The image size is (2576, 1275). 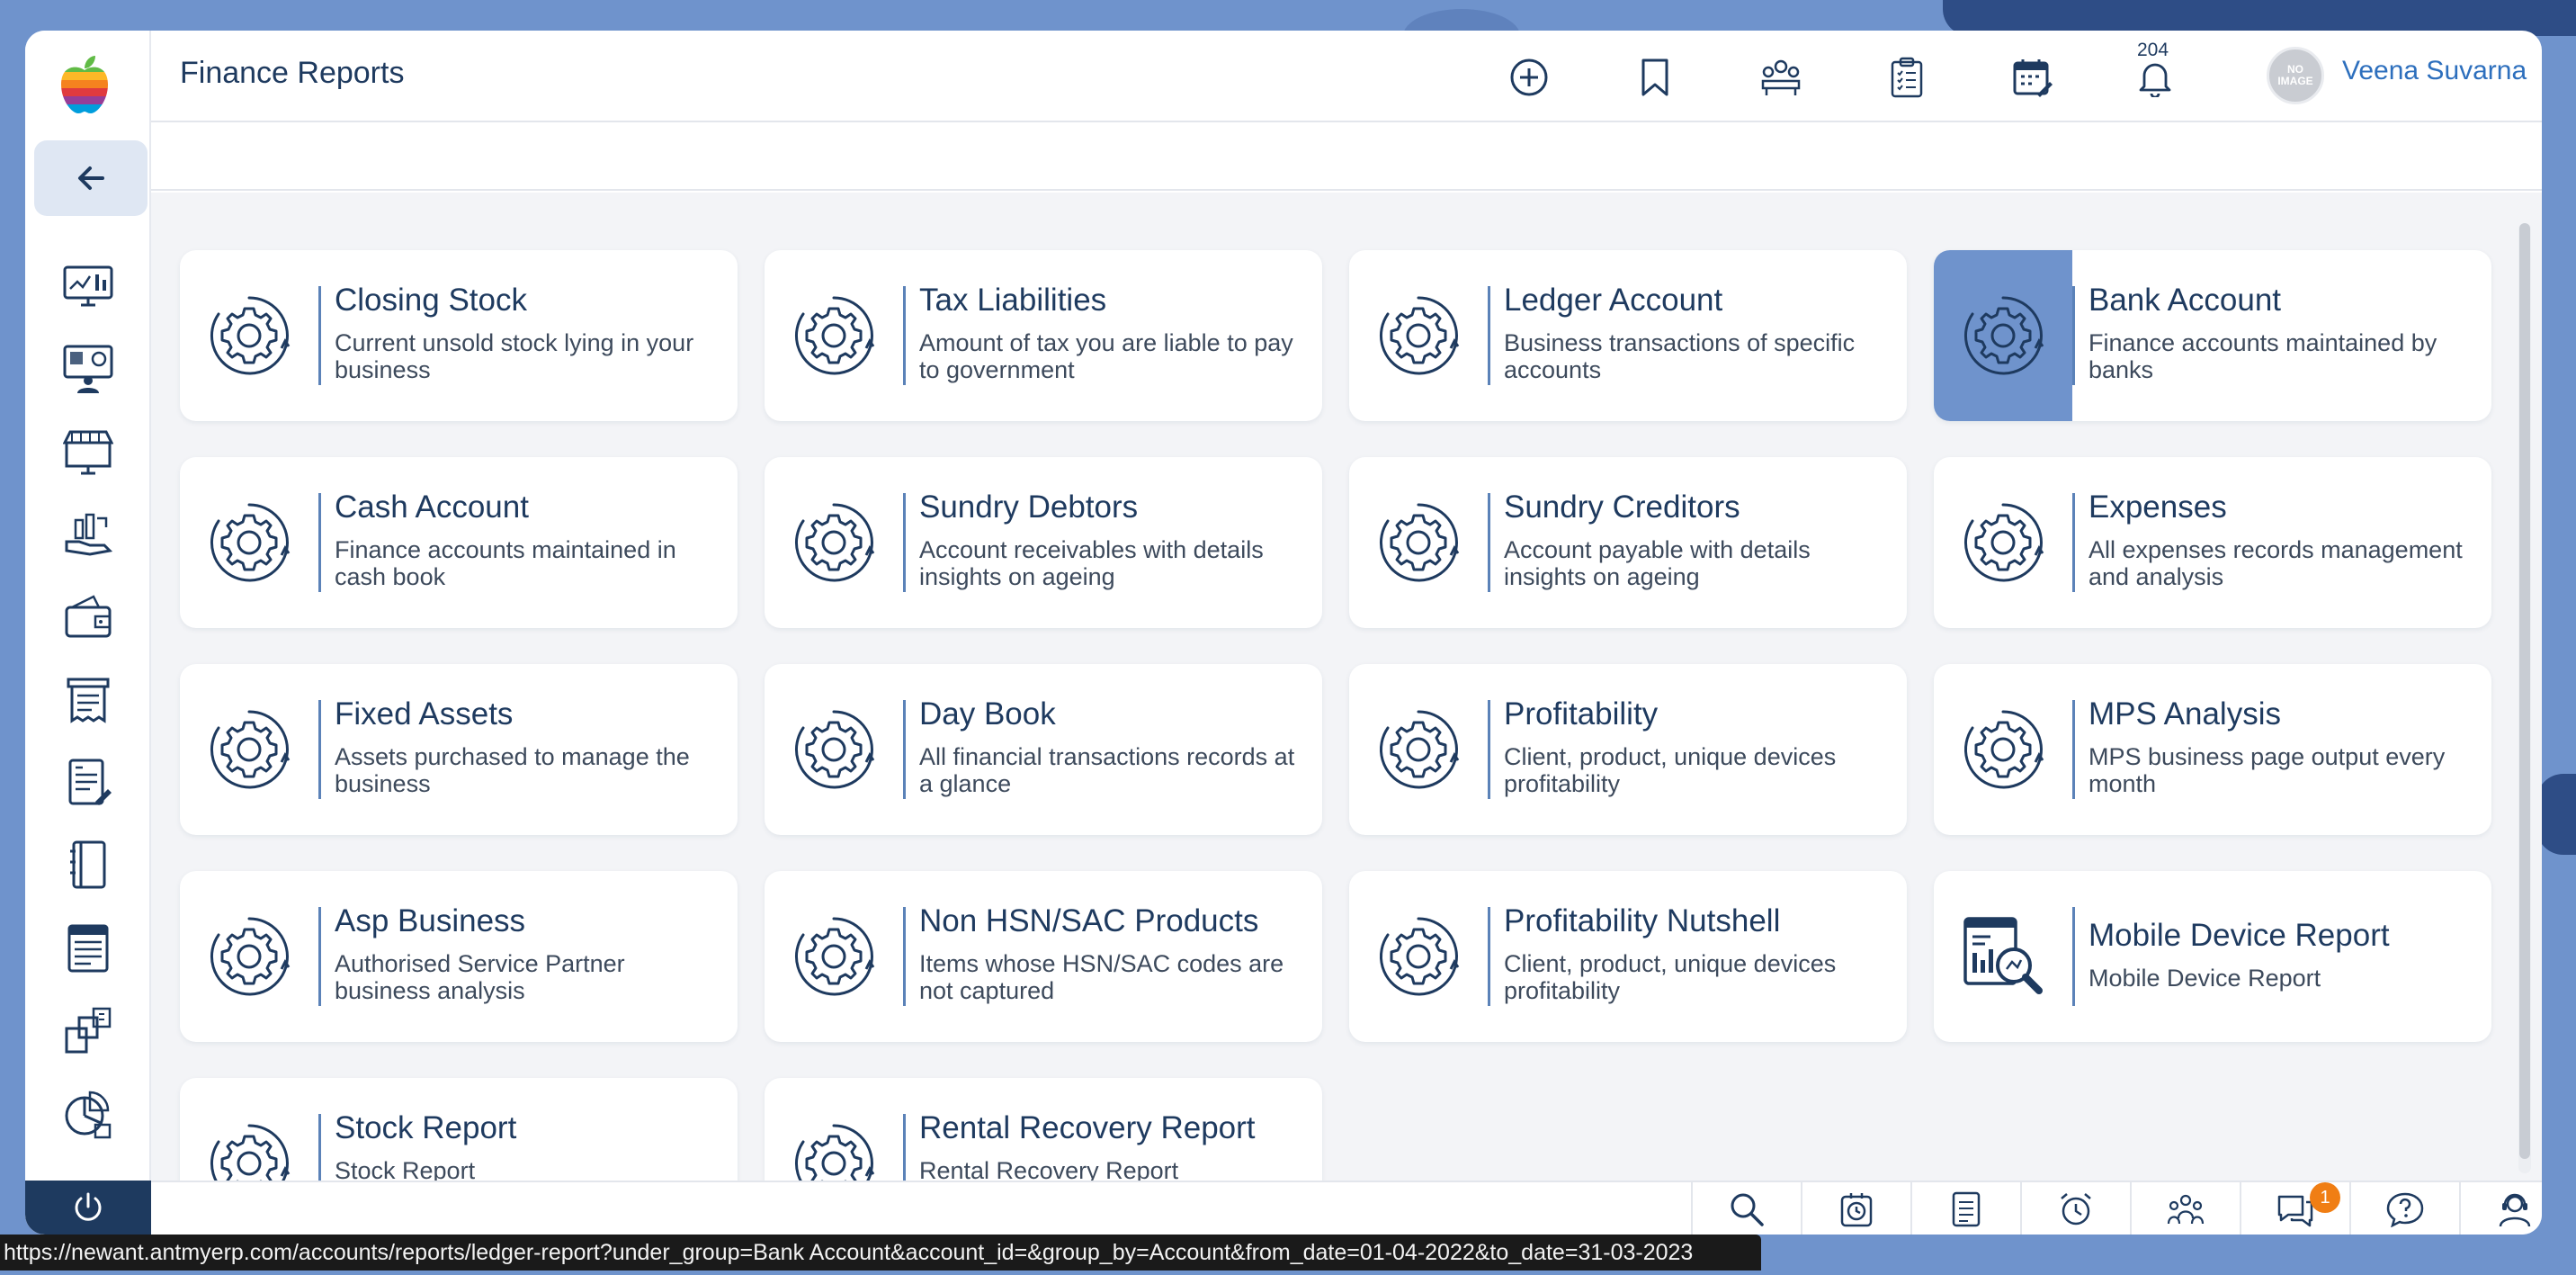 I want to click on document-icon, so click(x=1966, y=1209).